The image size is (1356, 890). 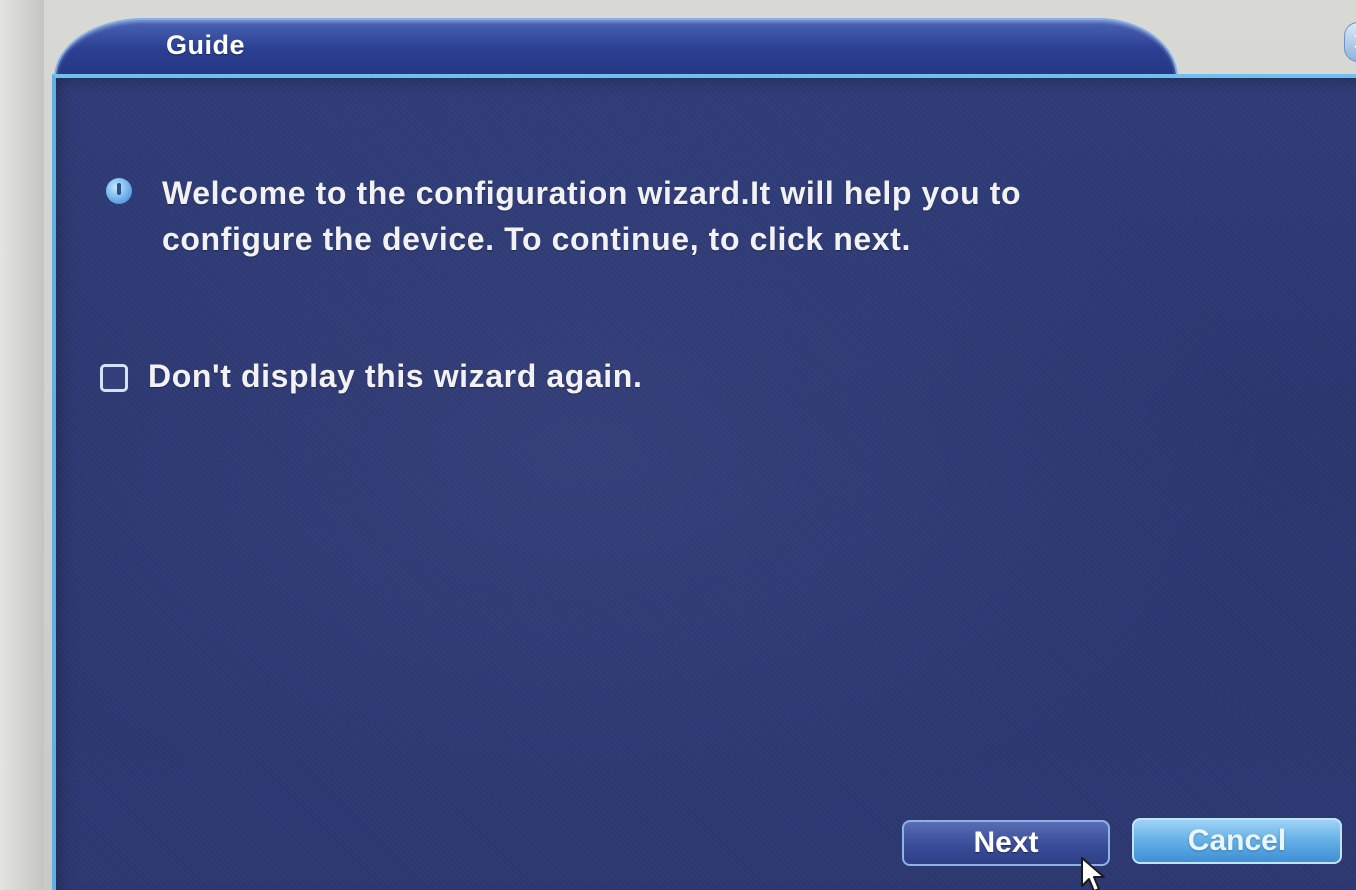 I want to click on close-icon: ✕, so click(x=1354, y=42).